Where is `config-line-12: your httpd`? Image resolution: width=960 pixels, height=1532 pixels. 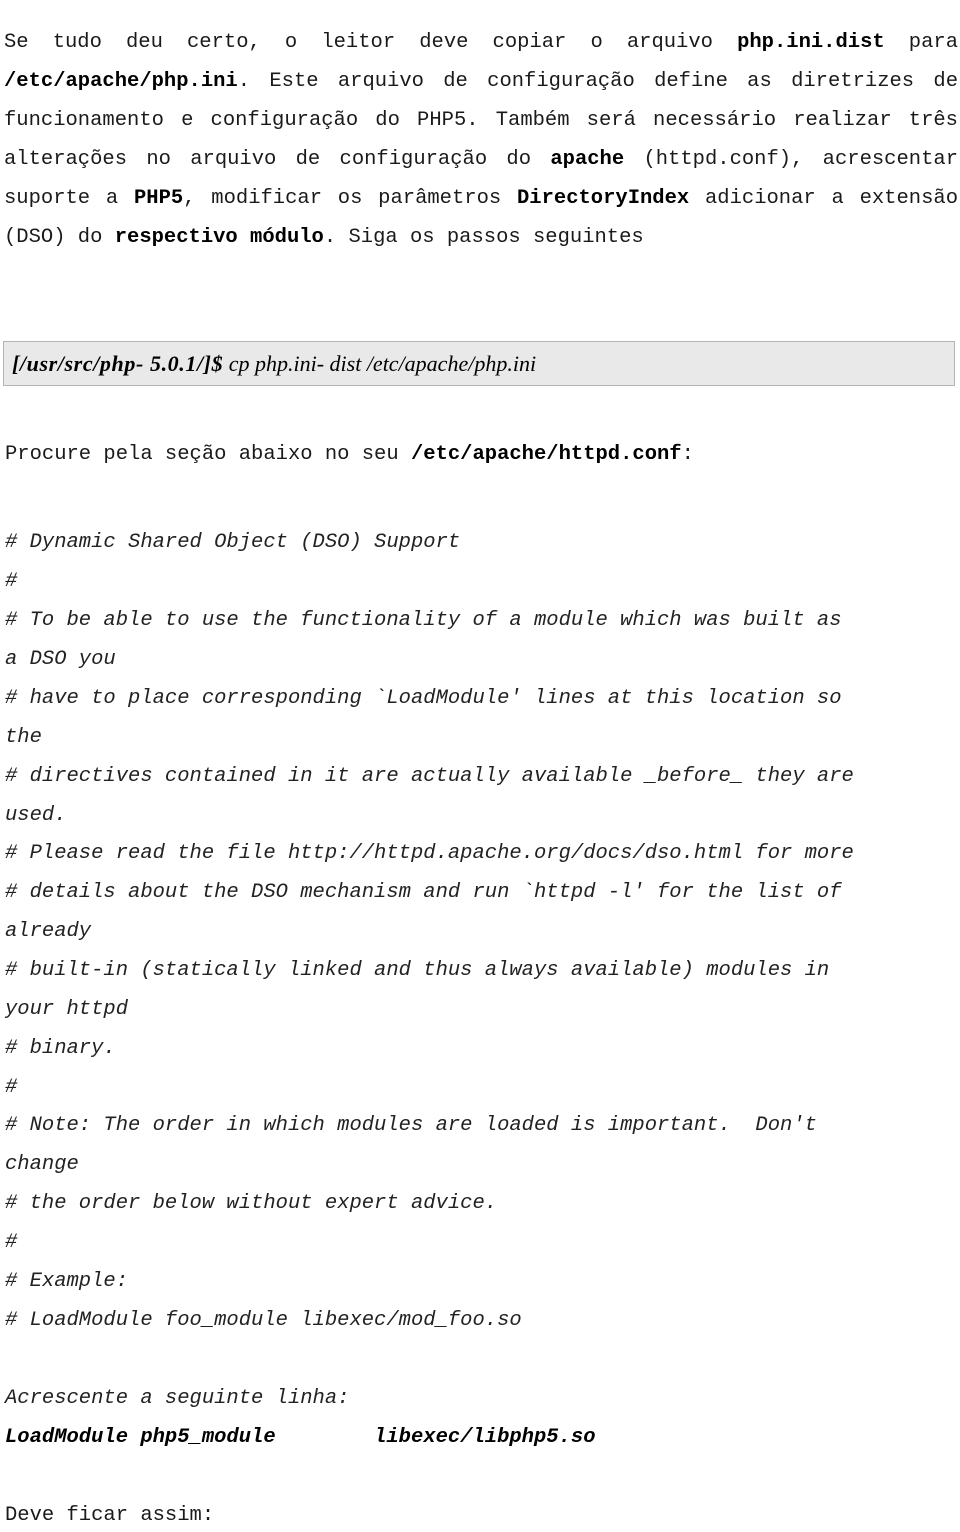 config-line-12: your httpd is located at coordinates (67, 1009).